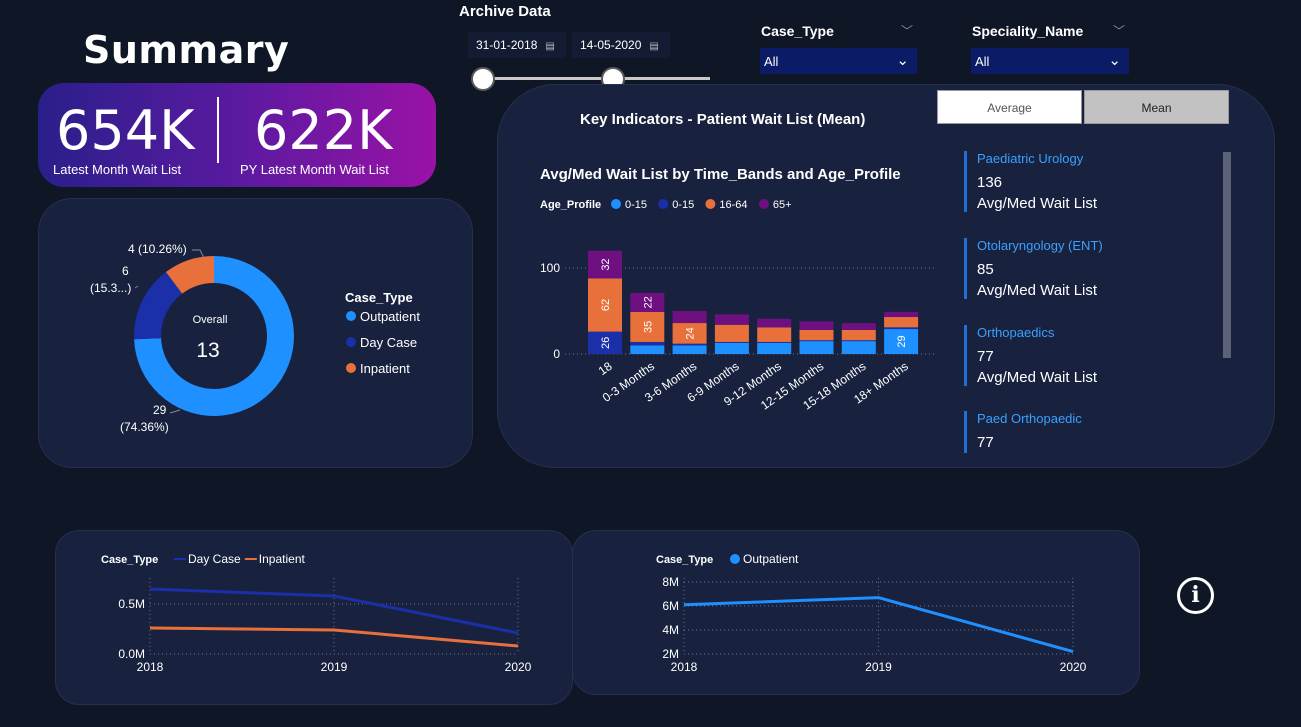 The image size is (1301, 727). What do you see at coordinates (1156, 107) in the screenshot?
I see `mean-button: Mean` at bounding box center [1156, 107].